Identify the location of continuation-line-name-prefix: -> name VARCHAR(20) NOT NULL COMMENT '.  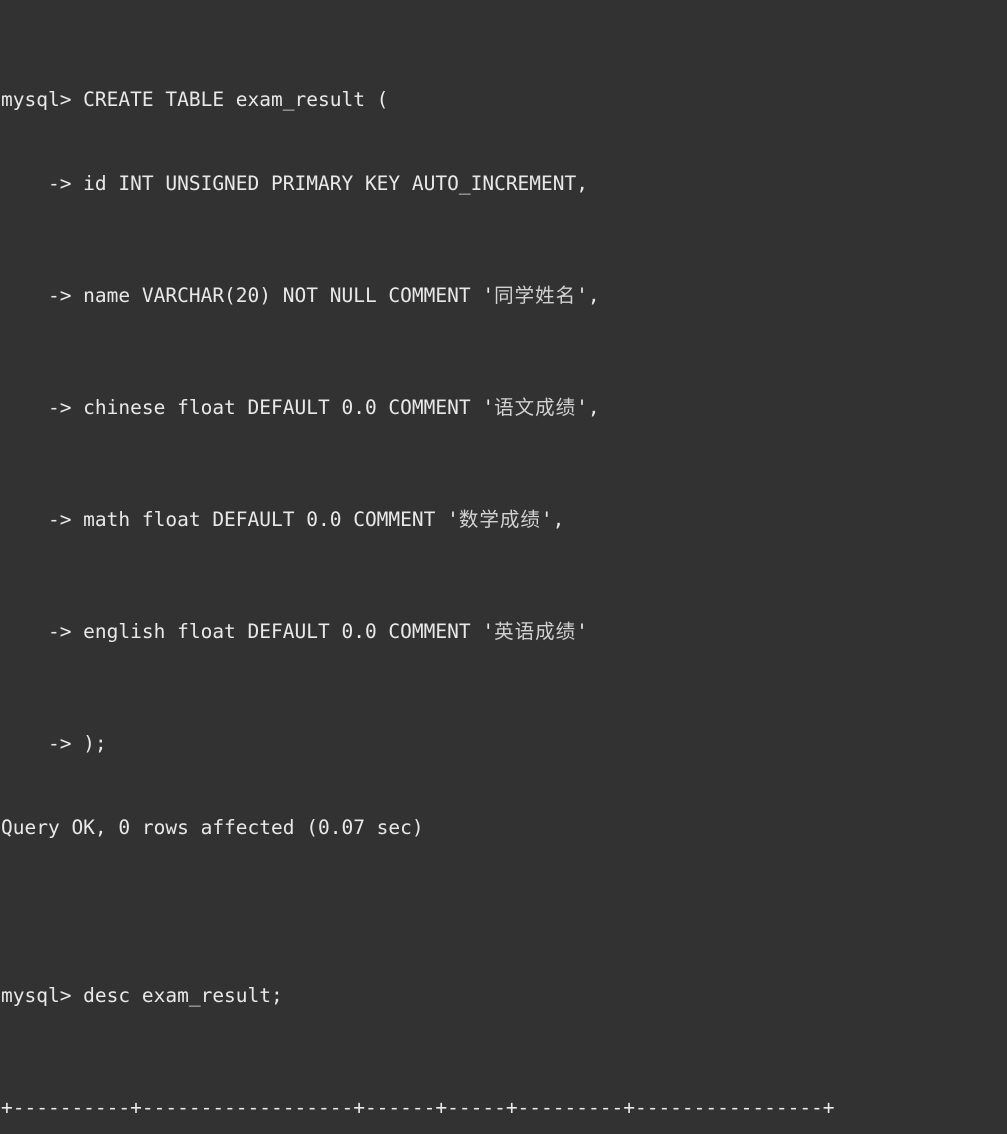
(248, 295).